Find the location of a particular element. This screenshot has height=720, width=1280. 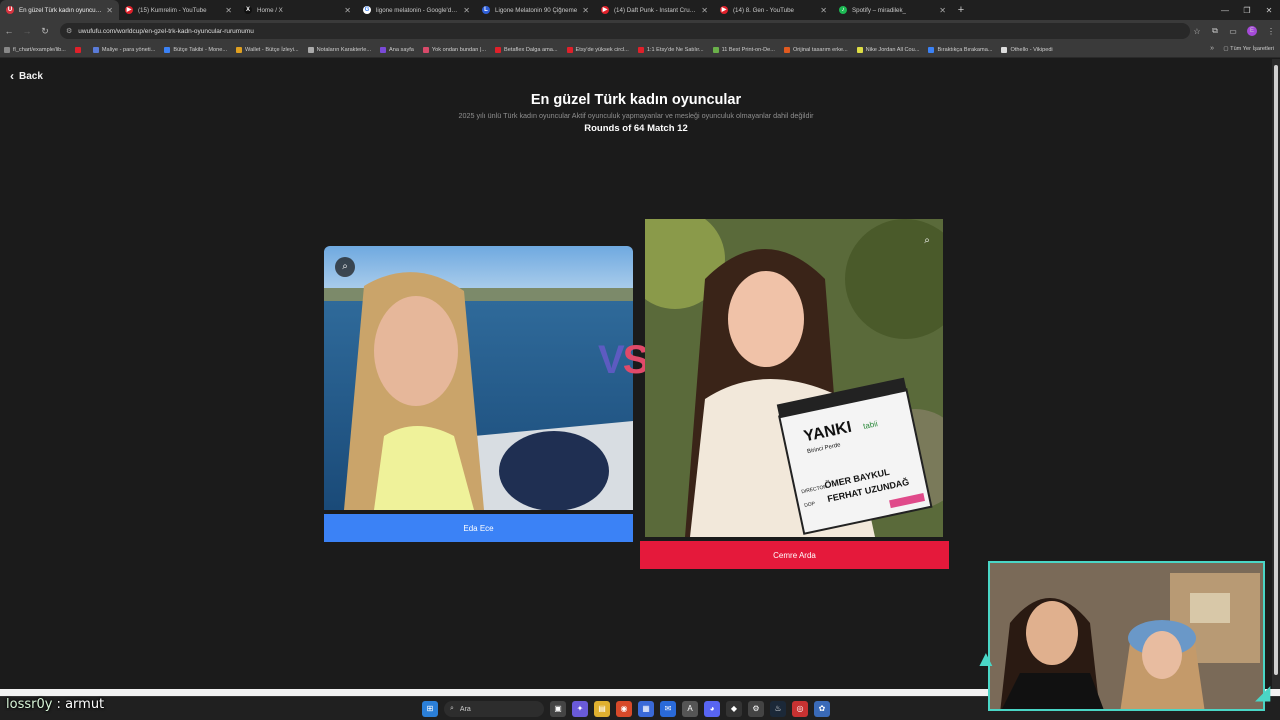

window-controls: — ❐ ✕ is located at coordinates (1247, 10).